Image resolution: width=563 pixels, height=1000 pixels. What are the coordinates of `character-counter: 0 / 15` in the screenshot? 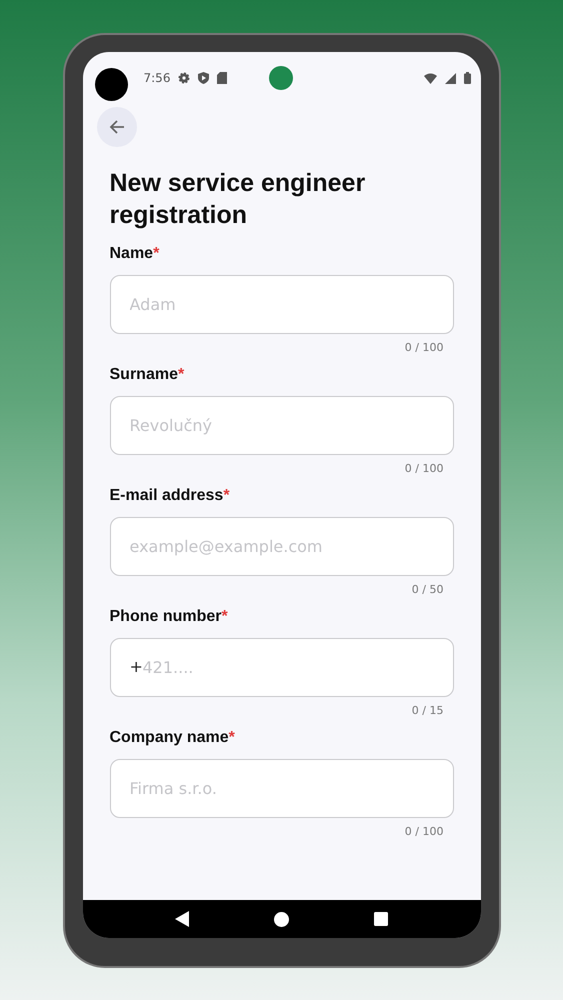 It's located at (428, 710).